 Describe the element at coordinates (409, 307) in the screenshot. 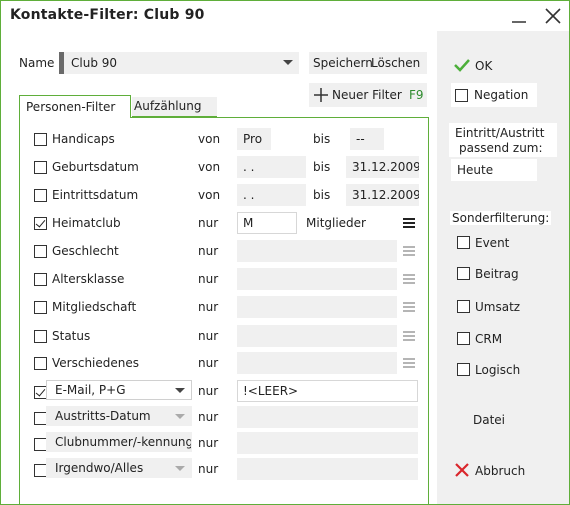

I see `menu-icon-mitgliedschaft` at that location.